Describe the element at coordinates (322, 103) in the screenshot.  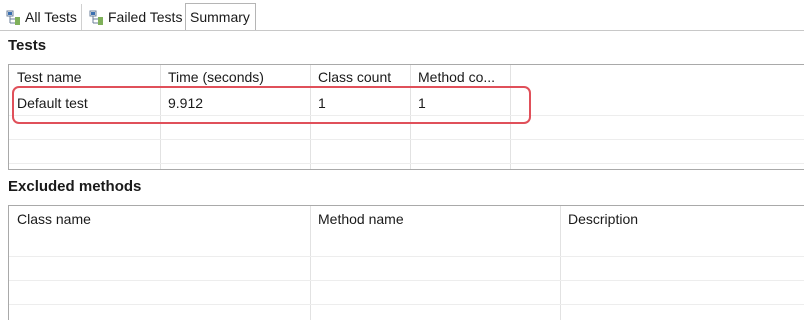
I see `cell-class-count: 1` at that location.